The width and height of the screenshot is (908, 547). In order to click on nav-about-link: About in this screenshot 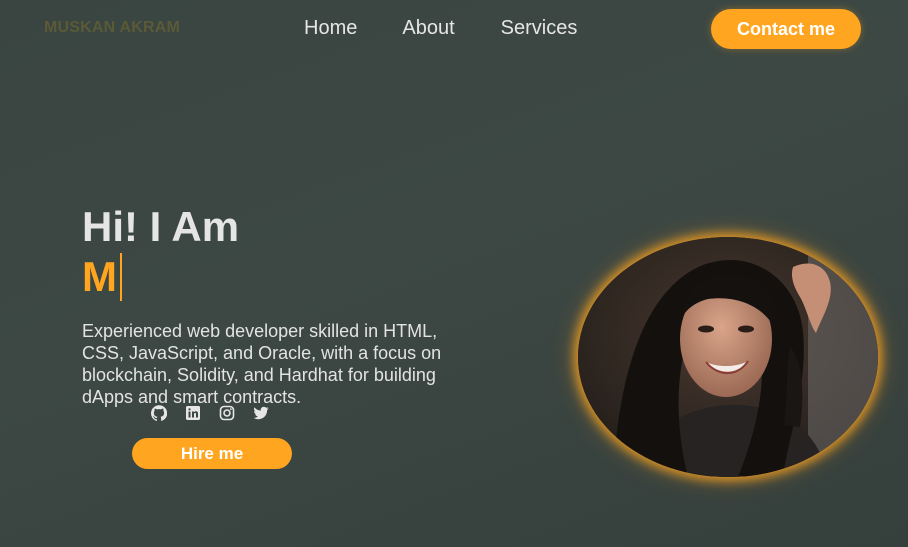, I will do `click(428, 28)`.